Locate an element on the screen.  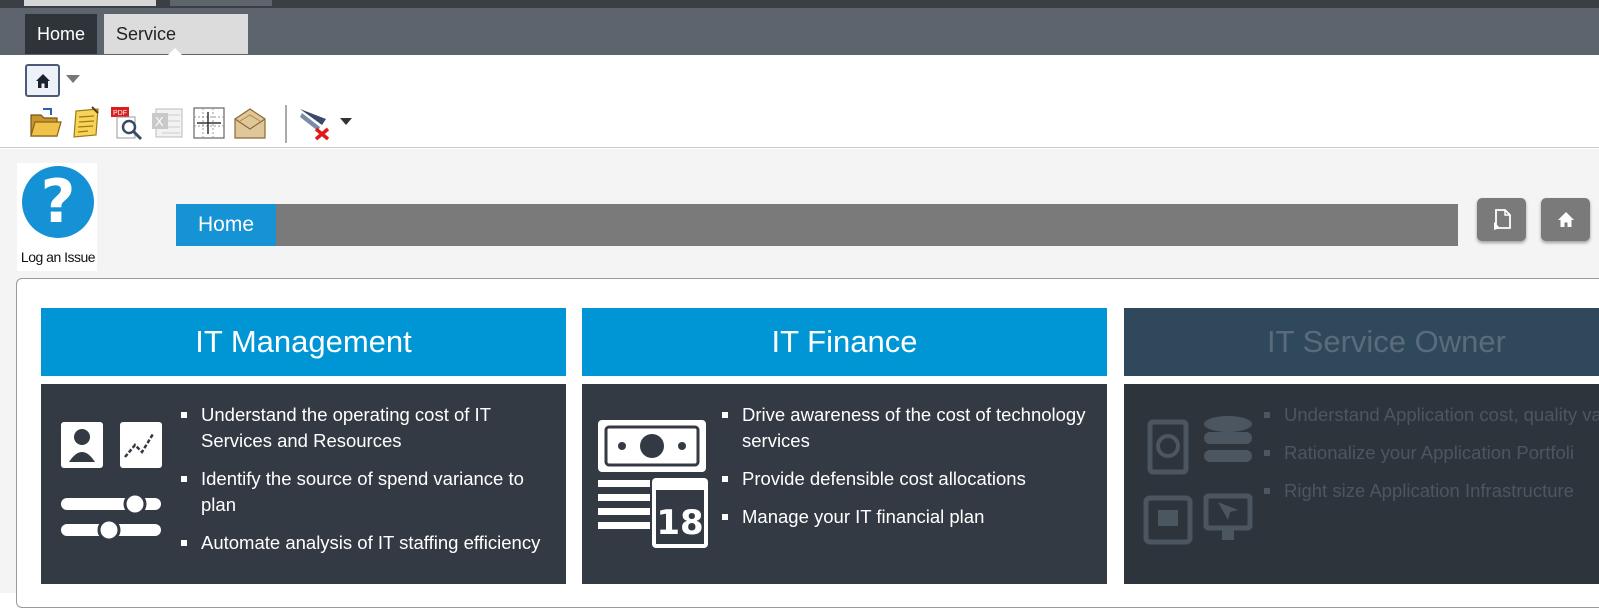
email-icon is located at coordinates (250, 123).